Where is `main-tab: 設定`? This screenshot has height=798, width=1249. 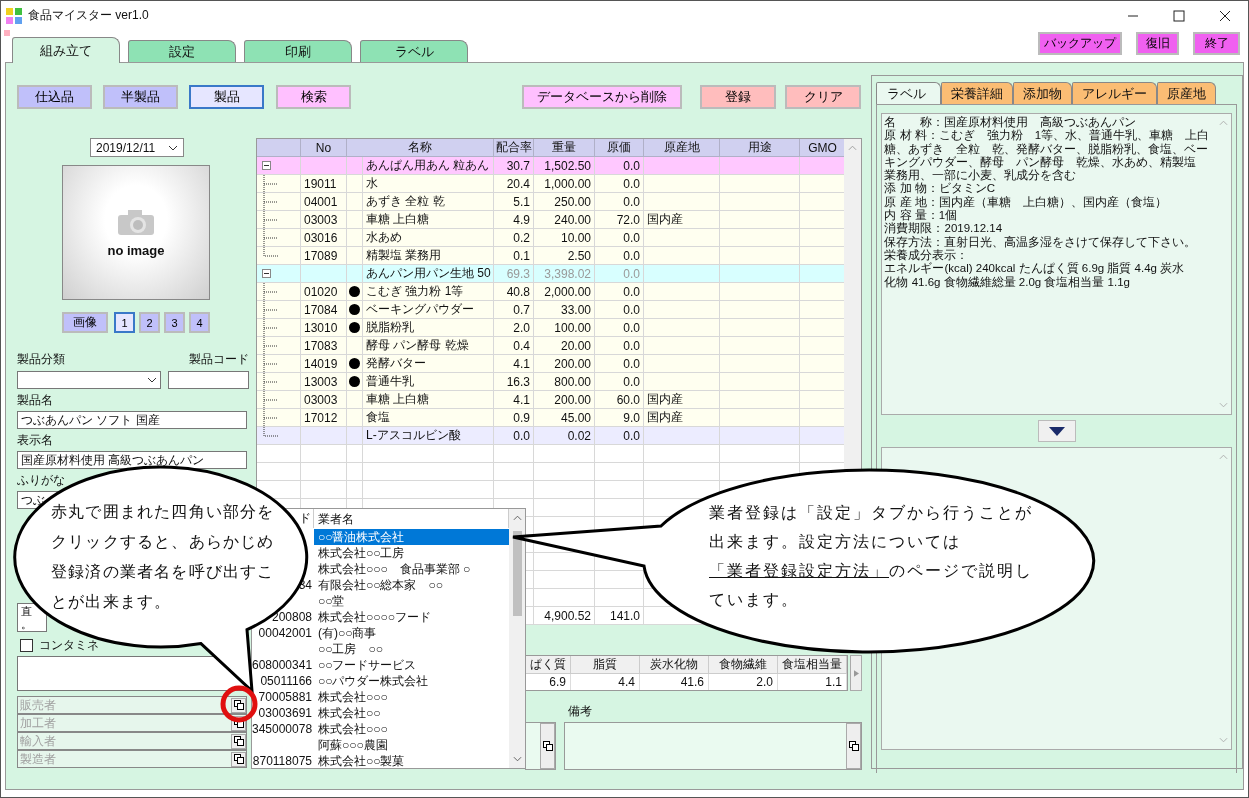
main-tab: 設定 is located at coordinates (182, 51).